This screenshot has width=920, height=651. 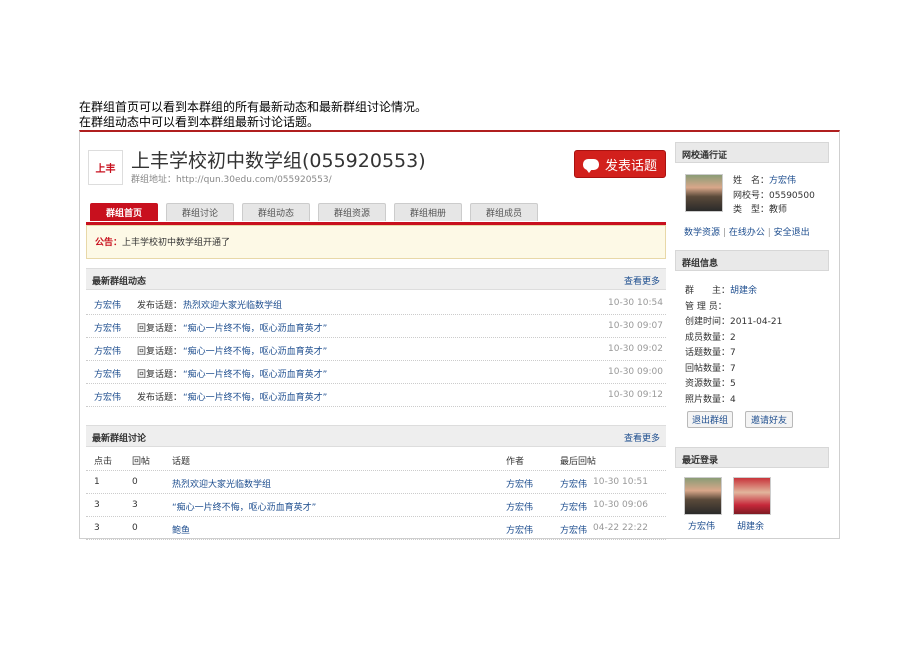 What do you see at coordinates (635, 326) in the screenshot?
I see `activity-time: 10-30 09:07` at bounding box center [635, 326].